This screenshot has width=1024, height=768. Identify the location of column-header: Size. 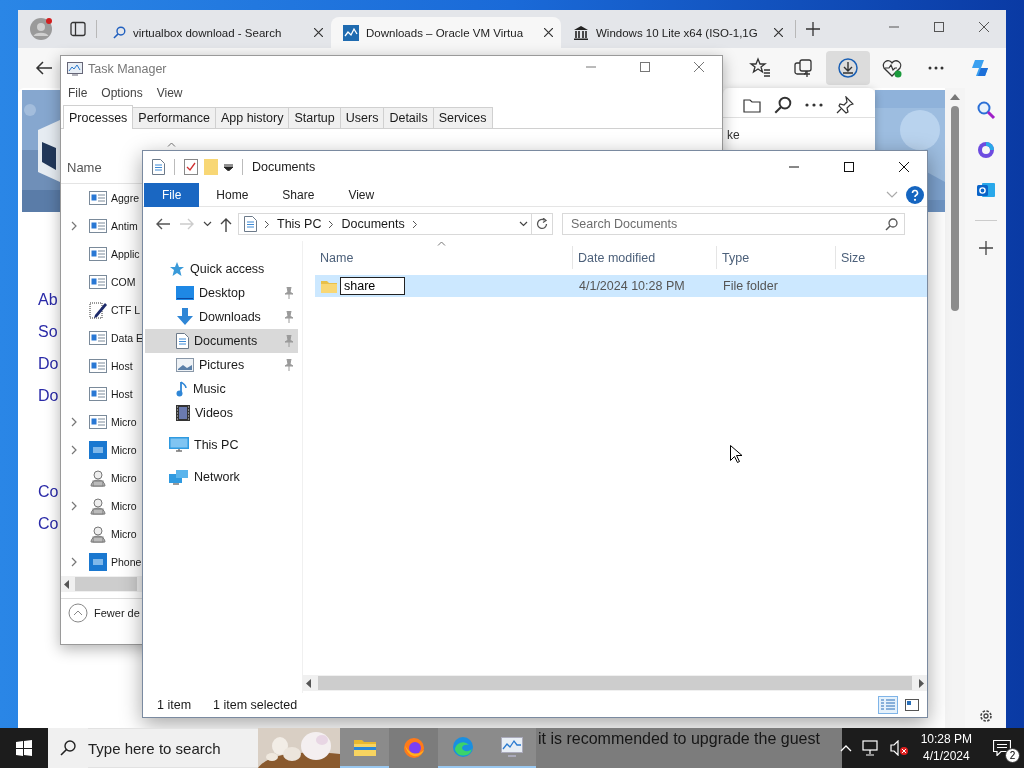
(874, 257).